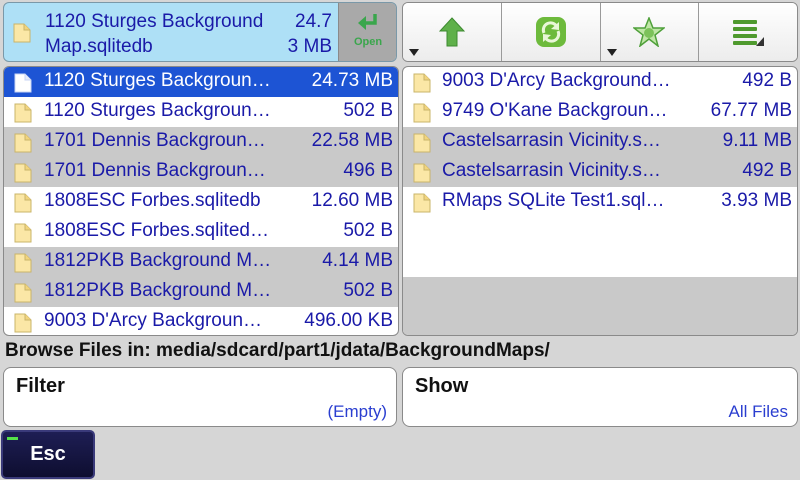 This screenshot has width=800, height=480. What do you see at coordinates (352, 140) in the screenshot?
I see `file-size: 22.58 MB` at bounding box center [352, 140].